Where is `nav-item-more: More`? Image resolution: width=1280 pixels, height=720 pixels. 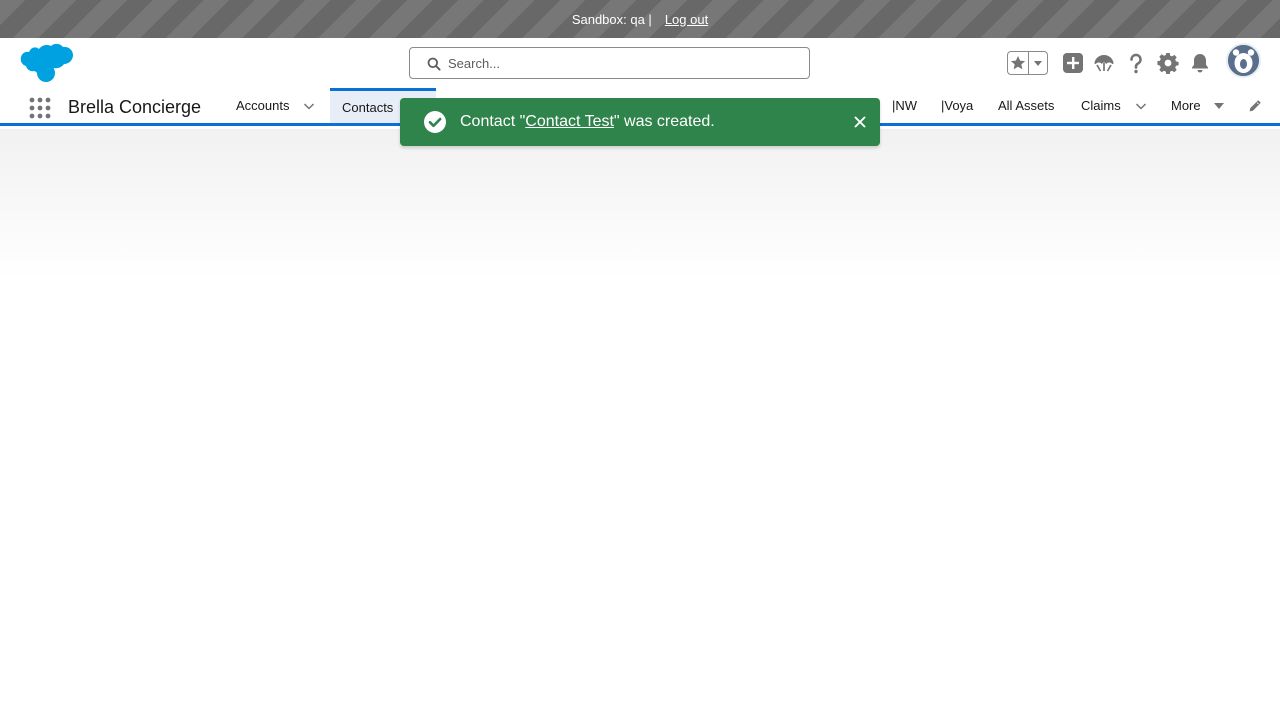 nav-item-more: More is located at coordinates (1198, 105).